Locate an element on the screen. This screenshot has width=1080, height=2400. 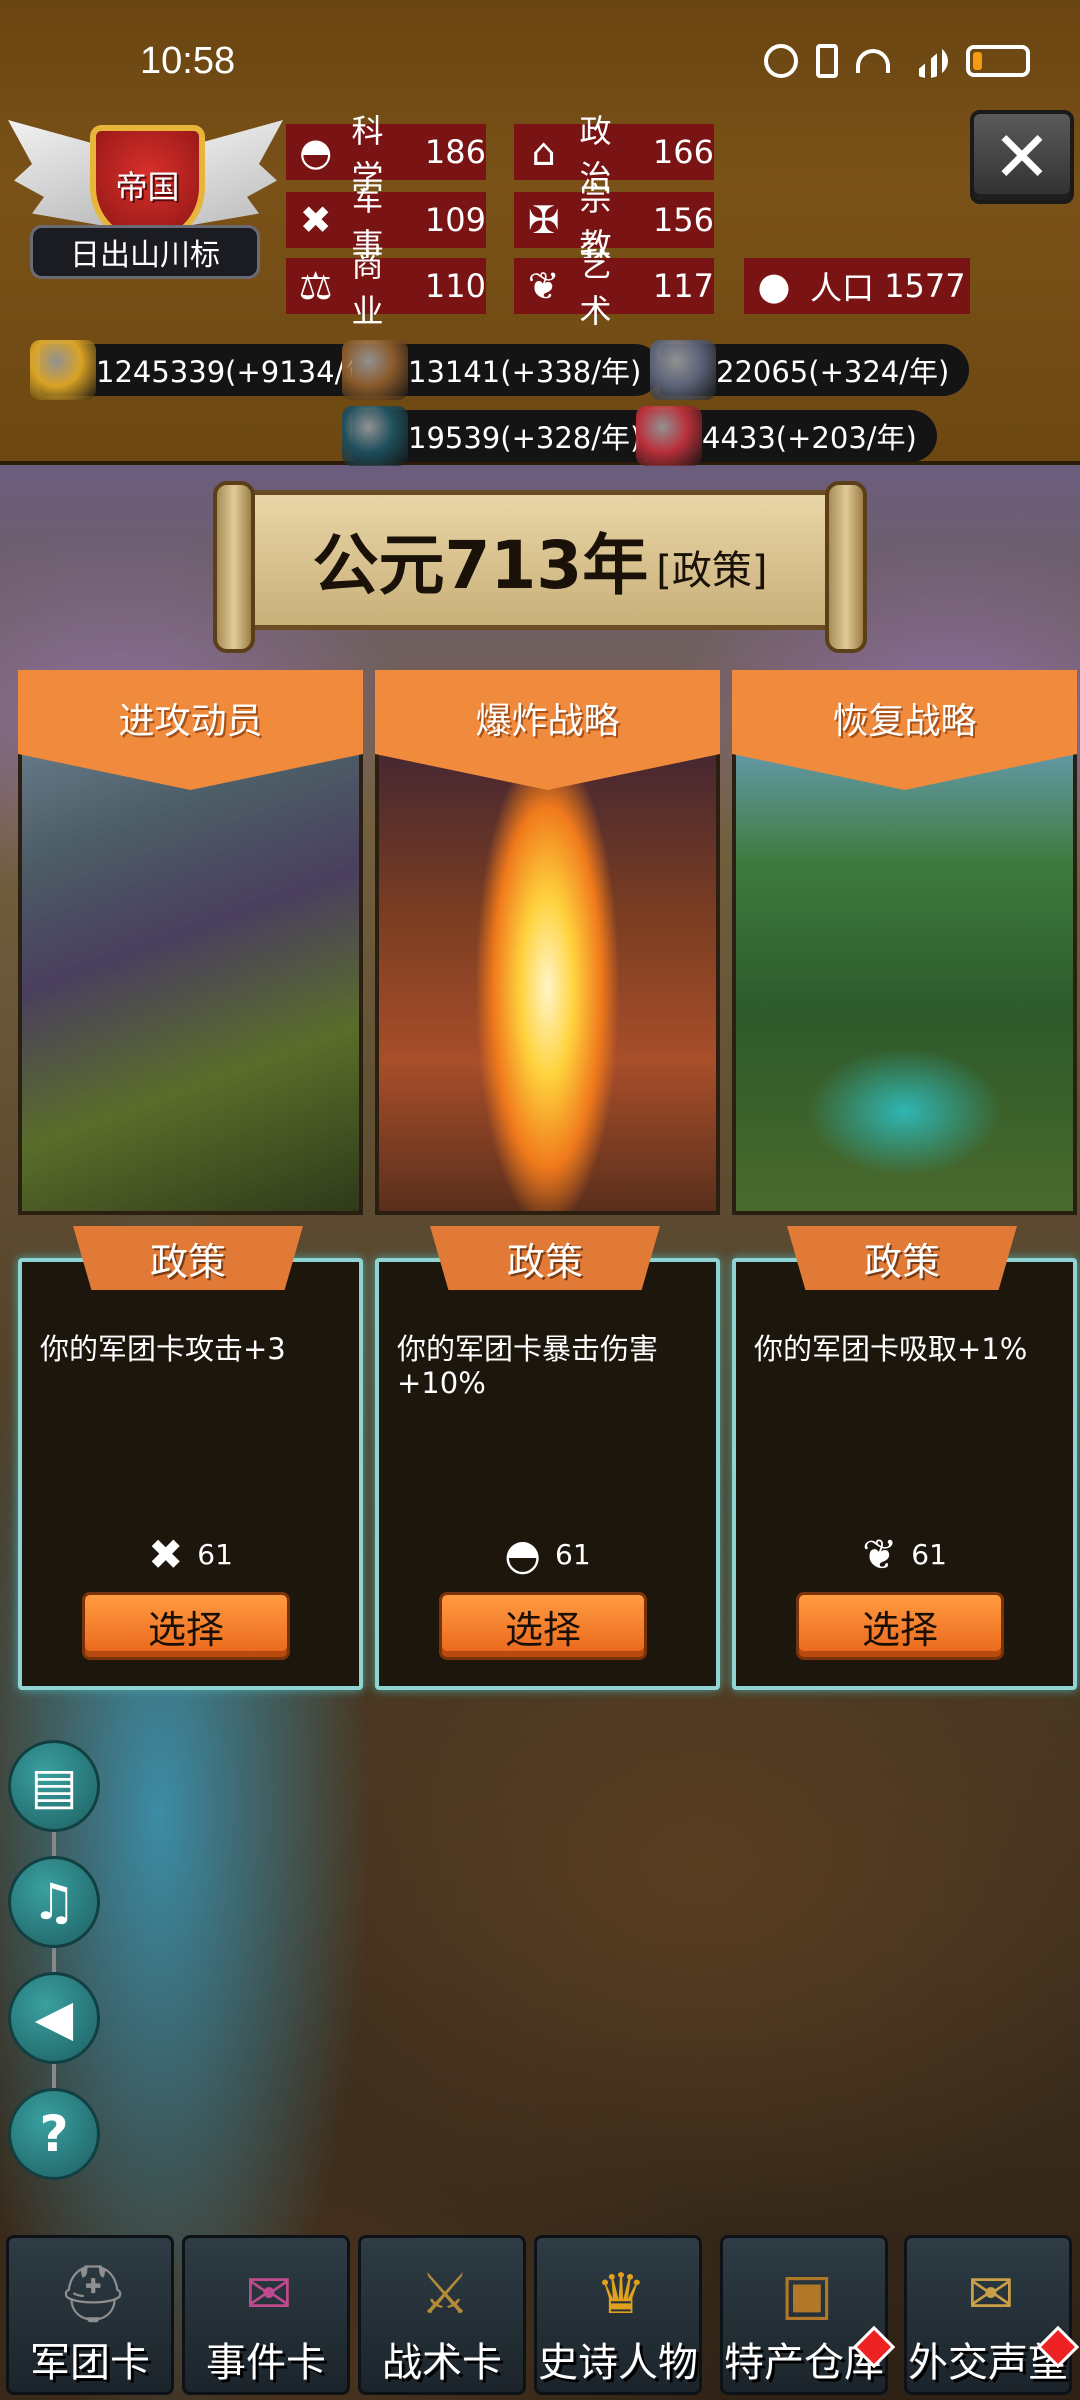
nav-tactic-cards: ⚔ 战术卡 is located at coordinates (442, 2315).